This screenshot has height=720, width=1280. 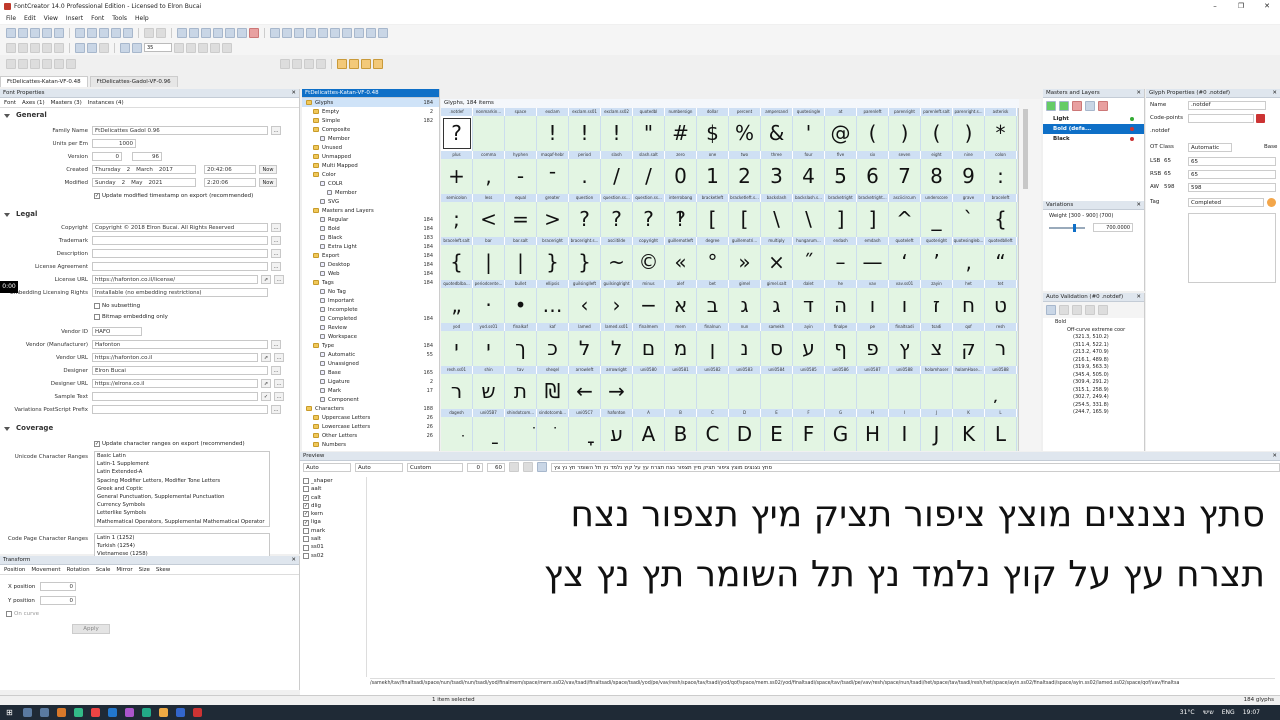 I want to click on glyph-cell: %, so click(x=745, y=133).